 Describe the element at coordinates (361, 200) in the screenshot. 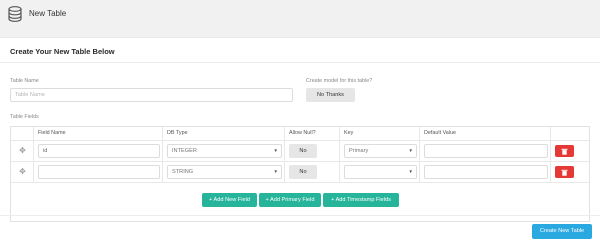

I see `add-timestamp-fields-button: + Add Timestamp Fields` at that location.